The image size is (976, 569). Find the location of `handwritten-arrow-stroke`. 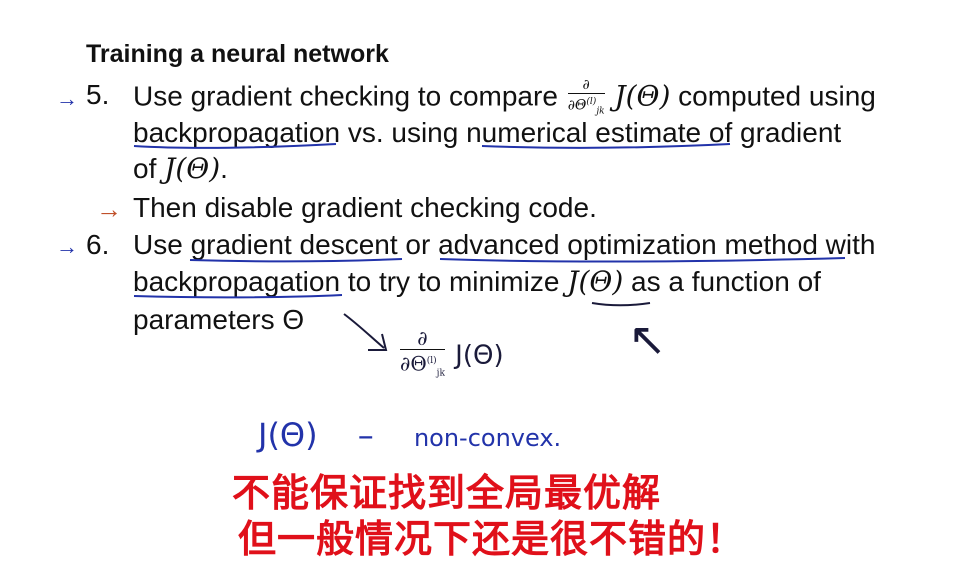

handwritten-arrow-stroke is located at coordinates (365, 332).